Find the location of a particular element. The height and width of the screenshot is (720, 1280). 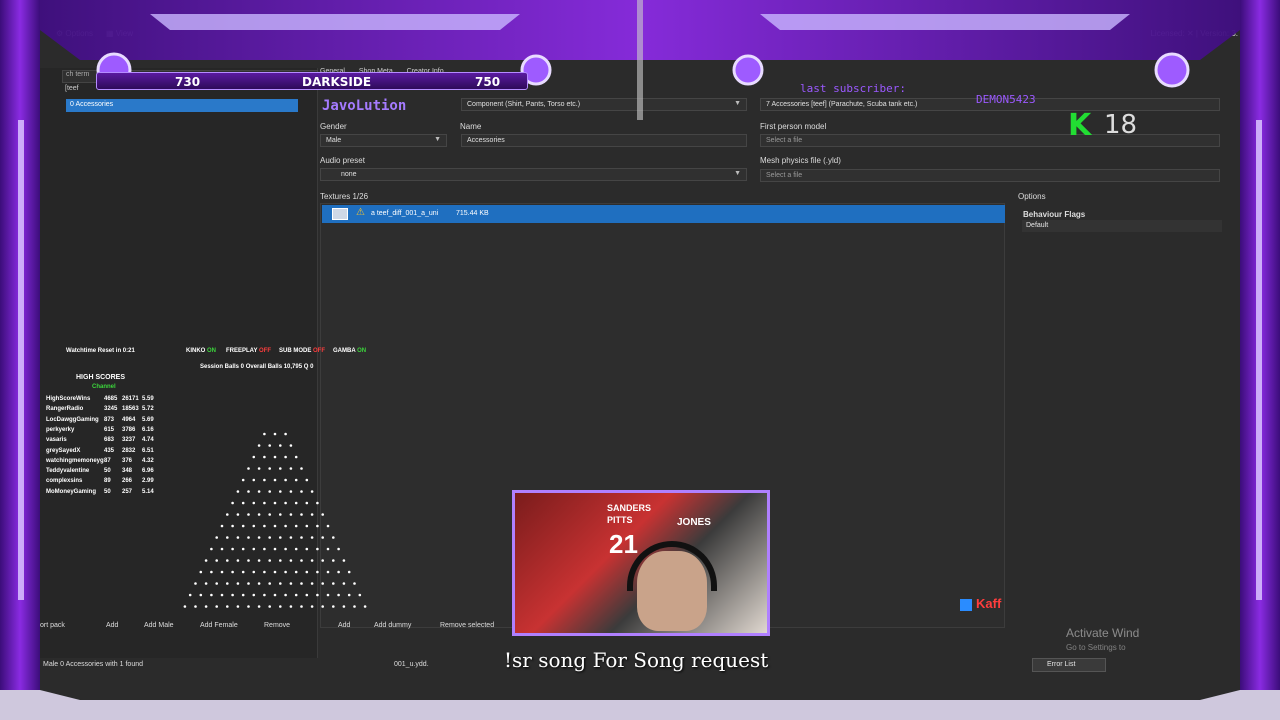

wins: 50 is located at coordinates (107, 491).